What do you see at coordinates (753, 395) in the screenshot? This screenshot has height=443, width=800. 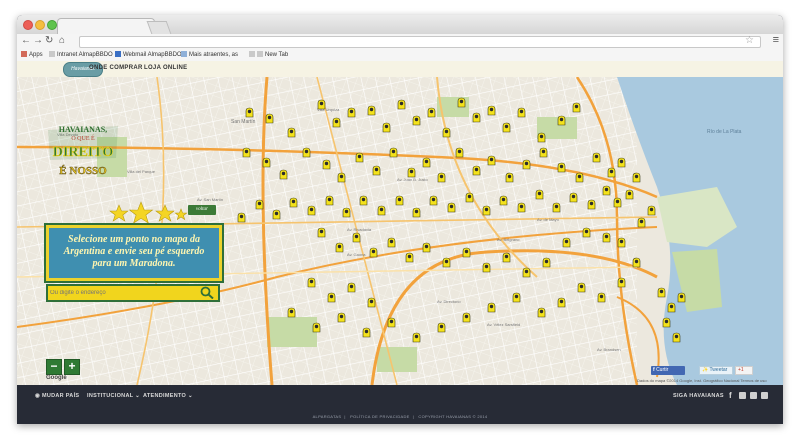 I see `blog-icon` at bounding box center [753, 395].